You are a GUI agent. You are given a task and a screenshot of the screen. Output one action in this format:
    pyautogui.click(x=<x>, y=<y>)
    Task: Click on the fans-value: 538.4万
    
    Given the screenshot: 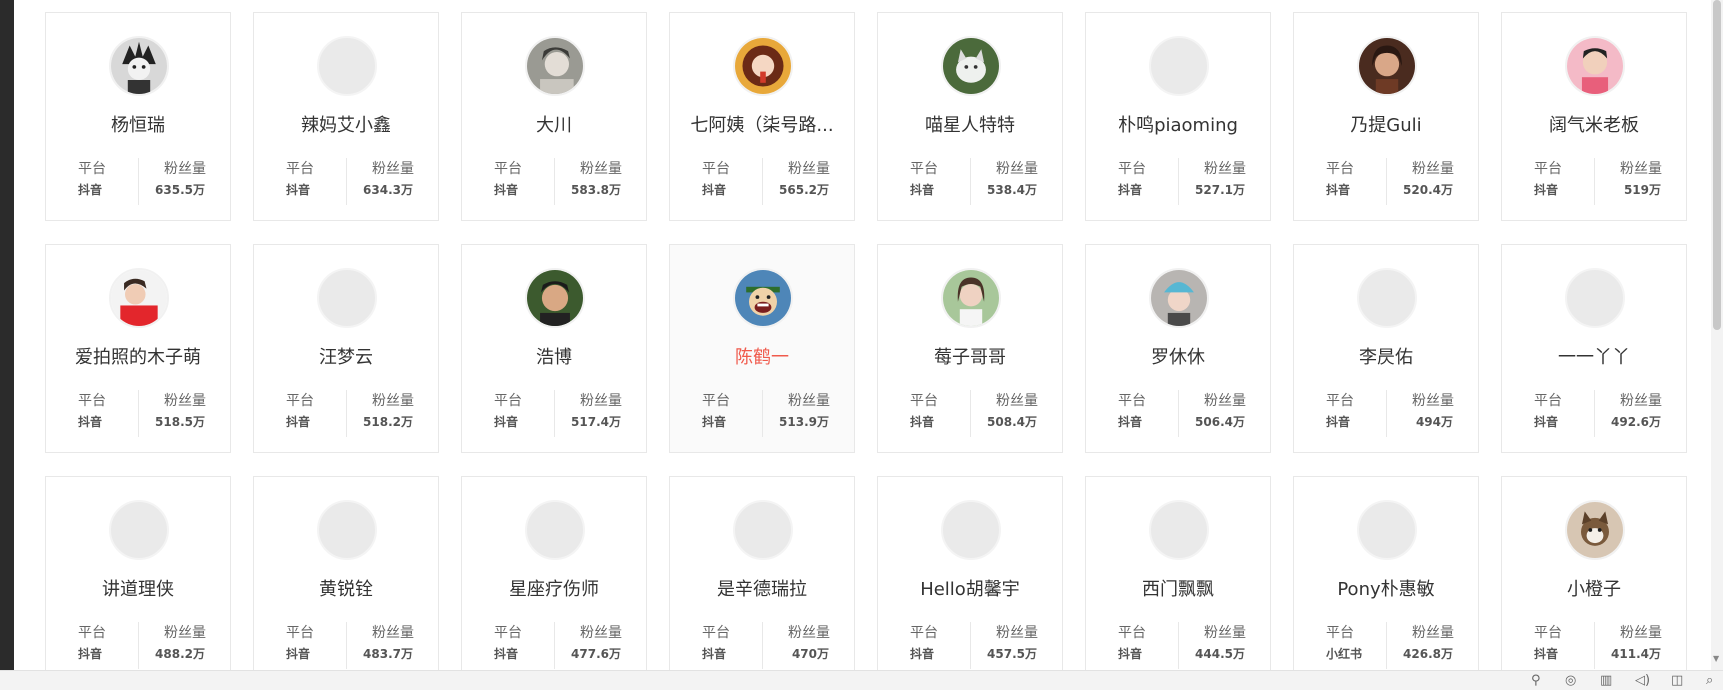 What is the action you would take?
    pyautogui.click(x=1012, y=190)
    